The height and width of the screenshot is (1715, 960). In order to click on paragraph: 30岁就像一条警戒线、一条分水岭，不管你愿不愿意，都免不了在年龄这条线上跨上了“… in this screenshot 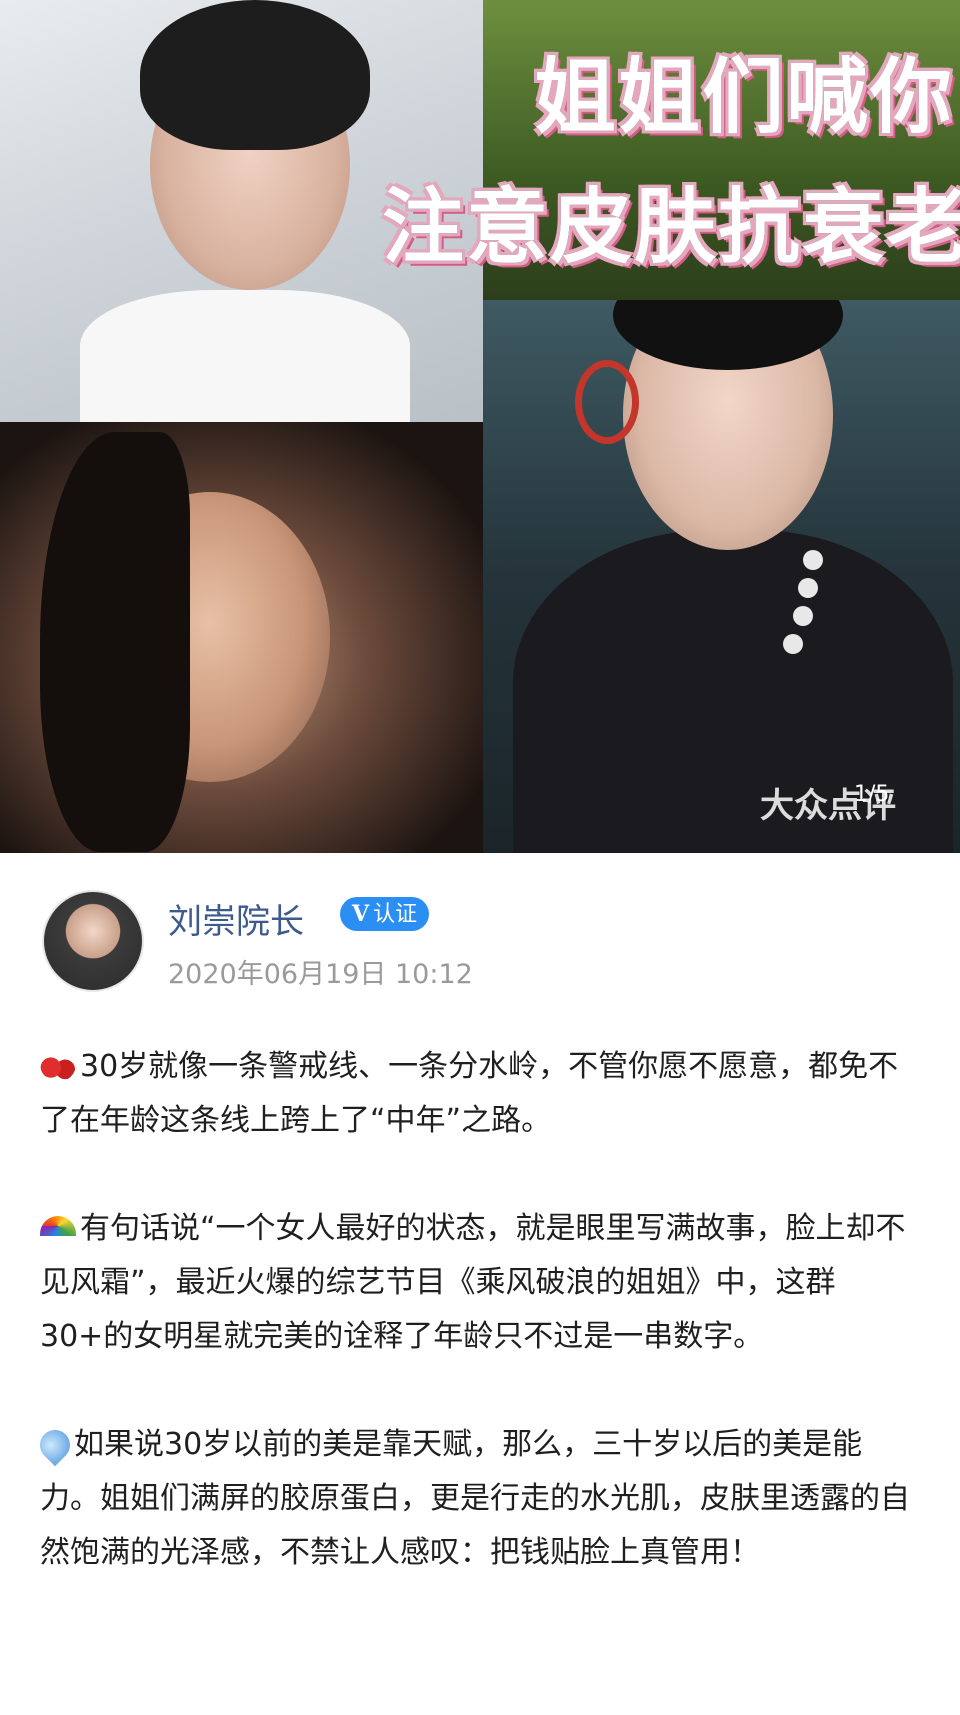, I will do `click(480, 1094)`.